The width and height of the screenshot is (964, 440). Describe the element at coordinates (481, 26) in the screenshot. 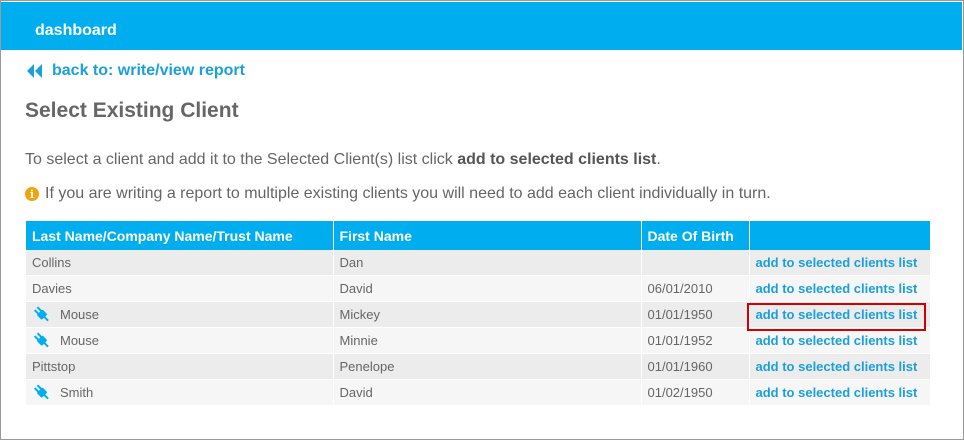

I see `top-bar: dashboard` at that location.